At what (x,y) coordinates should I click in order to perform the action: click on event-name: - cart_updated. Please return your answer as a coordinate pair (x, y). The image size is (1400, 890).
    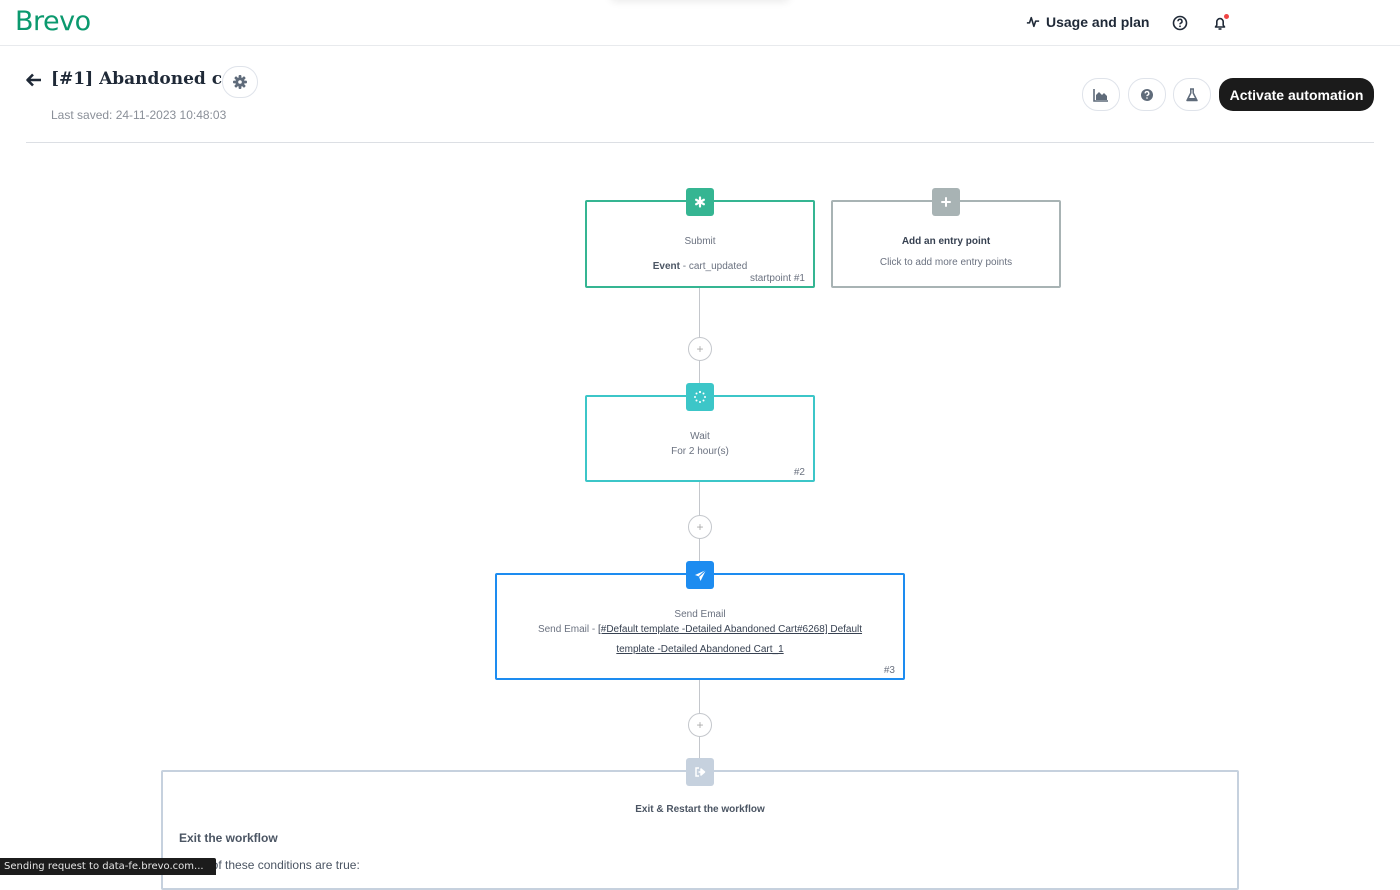
    Looking at the image, I should click on (713, 266).